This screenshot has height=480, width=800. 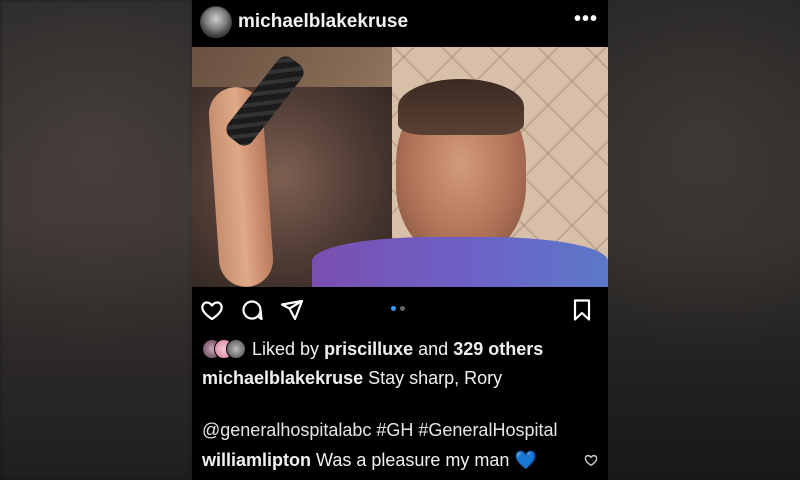 I want to click on caption-username: michaelblakekruse, so click(x=282, y=378).